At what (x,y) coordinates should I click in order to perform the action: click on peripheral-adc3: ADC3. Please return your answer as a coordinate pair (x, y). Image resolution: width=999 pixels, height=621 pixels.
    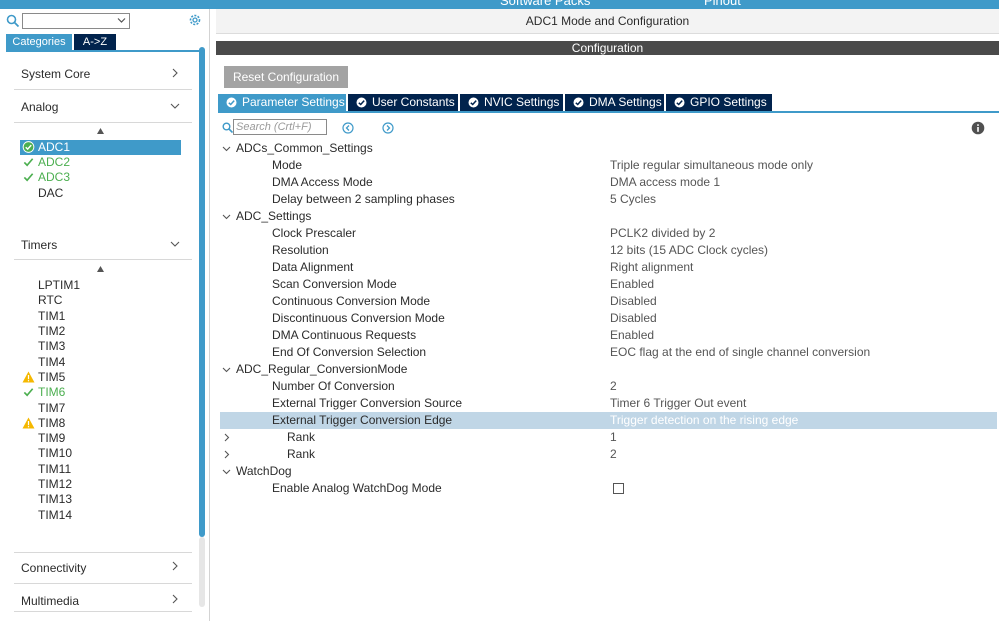
    Looking at the image, I should click on (54, 177).